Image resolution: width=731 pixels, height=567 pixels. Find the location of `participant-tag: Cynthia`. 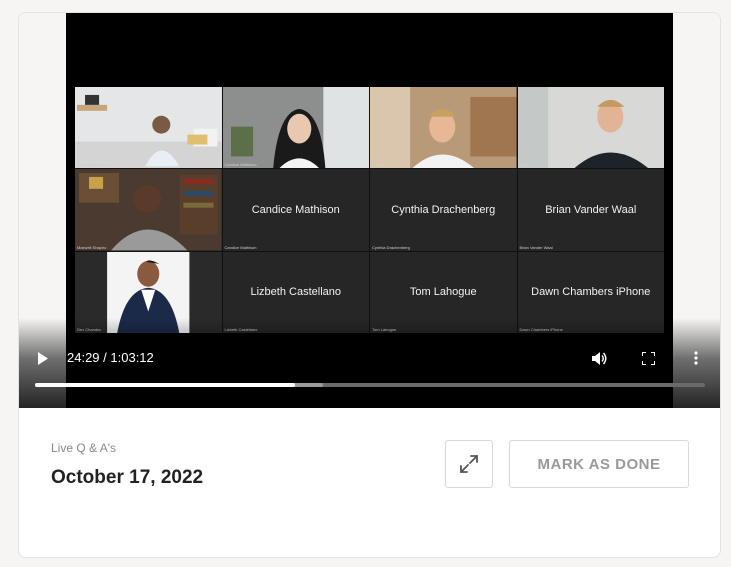

participant-tag: Cynthia is located at coordinates (379, 165).